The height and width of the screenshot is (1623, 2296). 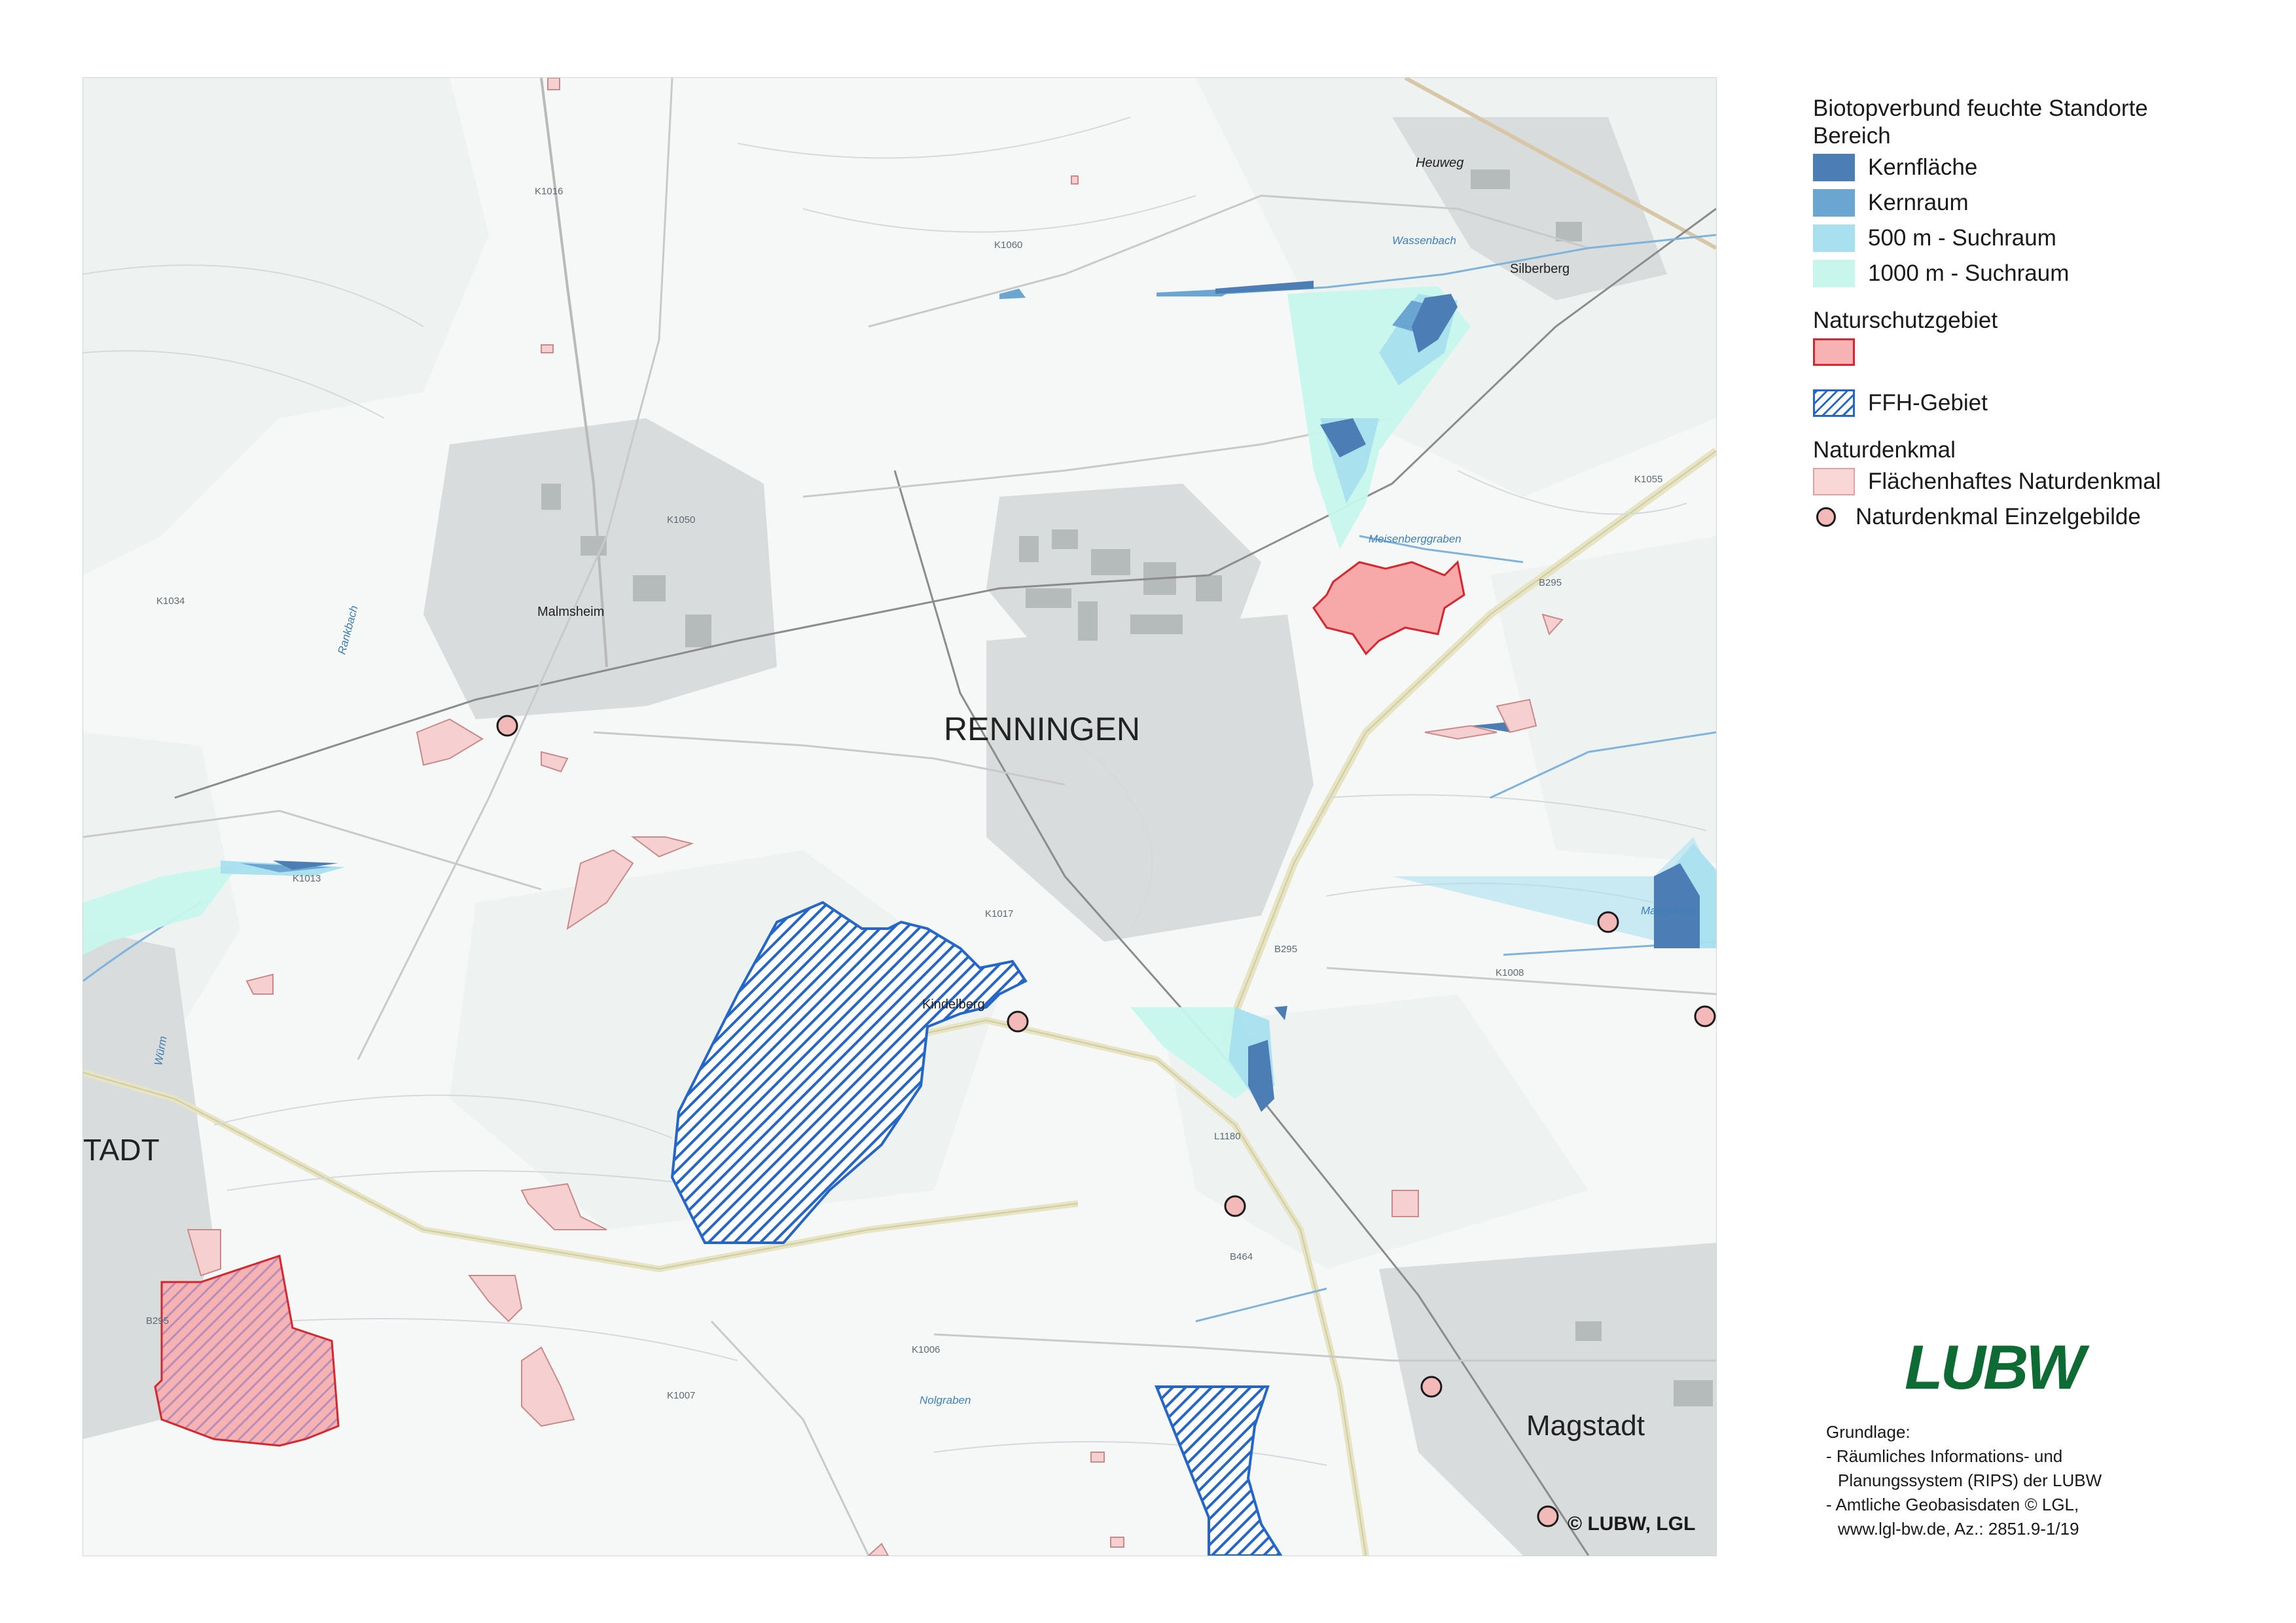 What do you see at coordinates (999, 913) in the screenshot?
I see `road-label-k1017: K1017` at bounding box center [999, 913].